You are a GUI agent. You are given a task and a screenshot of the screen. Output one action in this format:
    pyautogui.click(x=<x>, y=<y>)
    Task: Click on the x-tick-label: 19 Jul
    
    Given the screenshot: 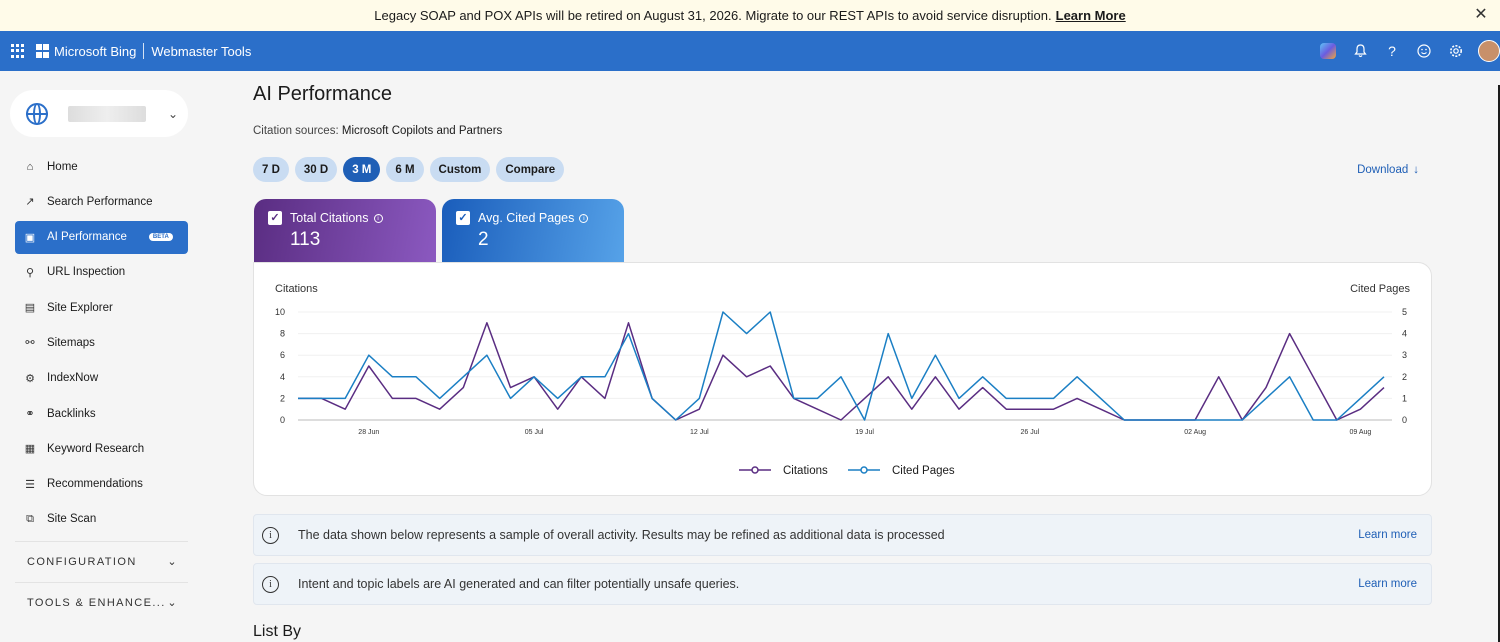 What is the action you would take?
    pyautogui.click(x=864, y=432)
    